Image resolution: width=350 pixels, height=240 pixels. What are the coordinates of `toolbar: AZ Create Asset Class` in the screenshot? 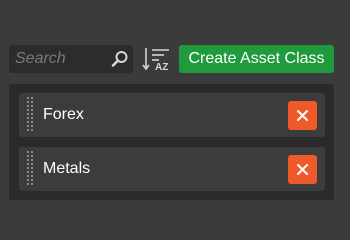 It's located at (171, 59).